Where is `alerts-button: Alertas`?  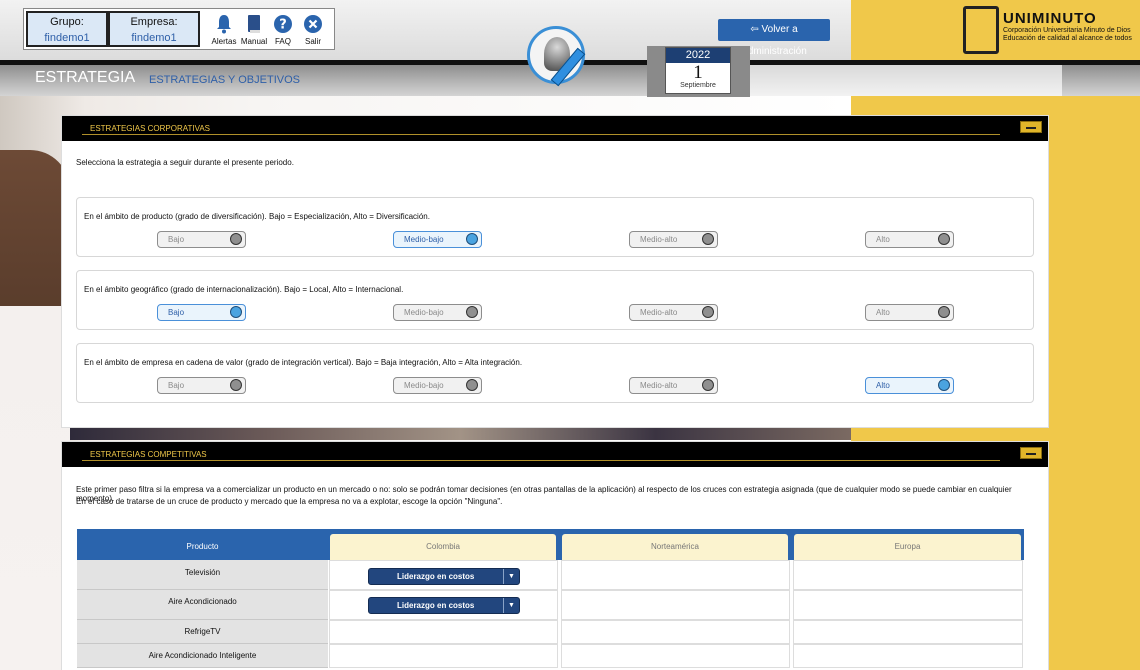 alerts-button: Alertas is located at coordinates (224, 29).